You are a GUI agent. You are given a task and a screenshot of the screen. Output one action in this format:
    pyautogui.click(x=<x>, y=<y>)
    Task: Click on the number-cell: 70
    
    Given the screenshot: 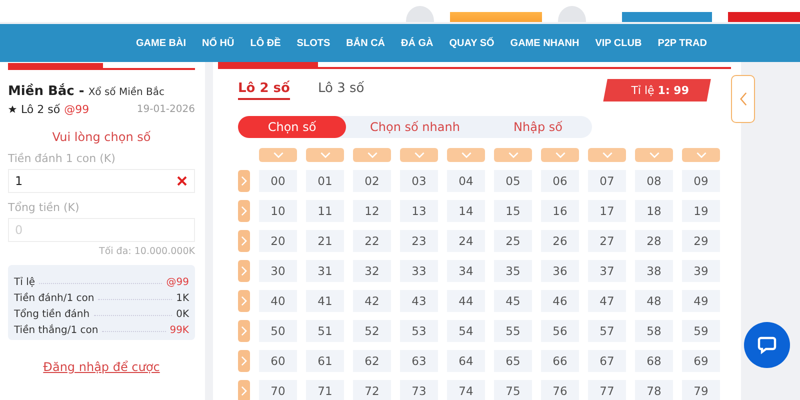 What is the action you would take?
    pyautogui.click(x=278, y=390)
    